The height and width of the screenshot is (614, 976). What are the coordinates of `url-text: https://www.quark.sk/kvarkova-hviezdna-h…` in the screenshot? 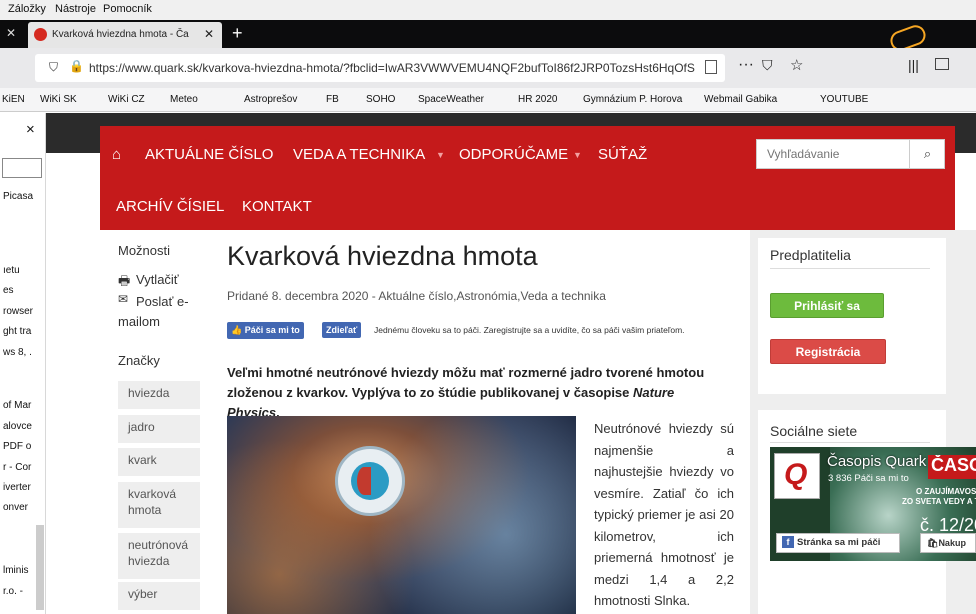 It's located at (394, 68).